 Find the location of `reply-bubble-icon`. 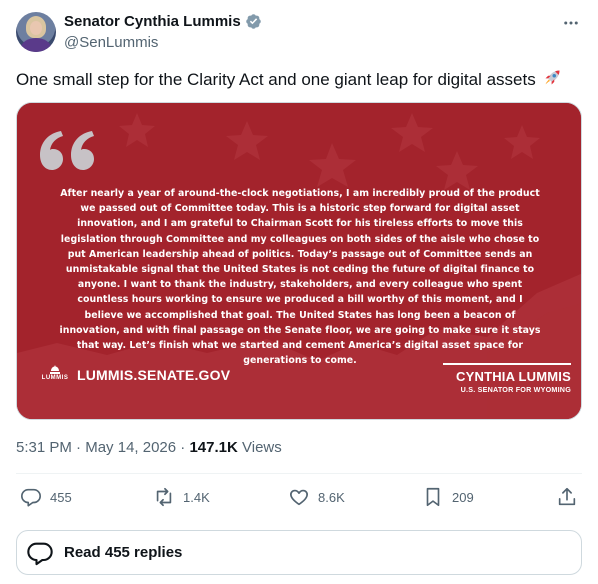

reply-bubble-icon is located at coordinates (40, 553).